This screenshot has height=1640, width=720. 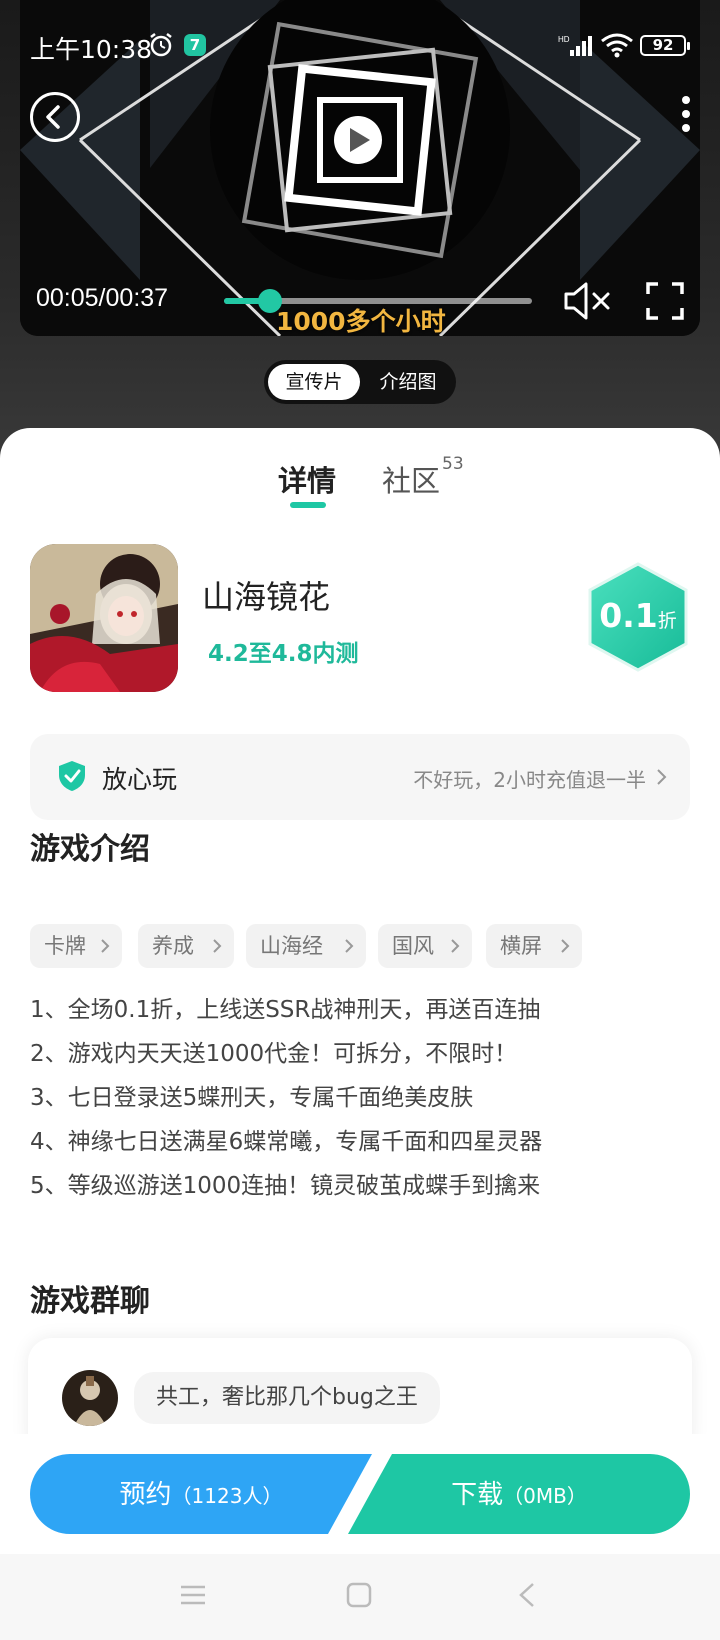 I want to click on safe-play-description: 不好玩，2小时充值退一半, so click(x=529, y=780).